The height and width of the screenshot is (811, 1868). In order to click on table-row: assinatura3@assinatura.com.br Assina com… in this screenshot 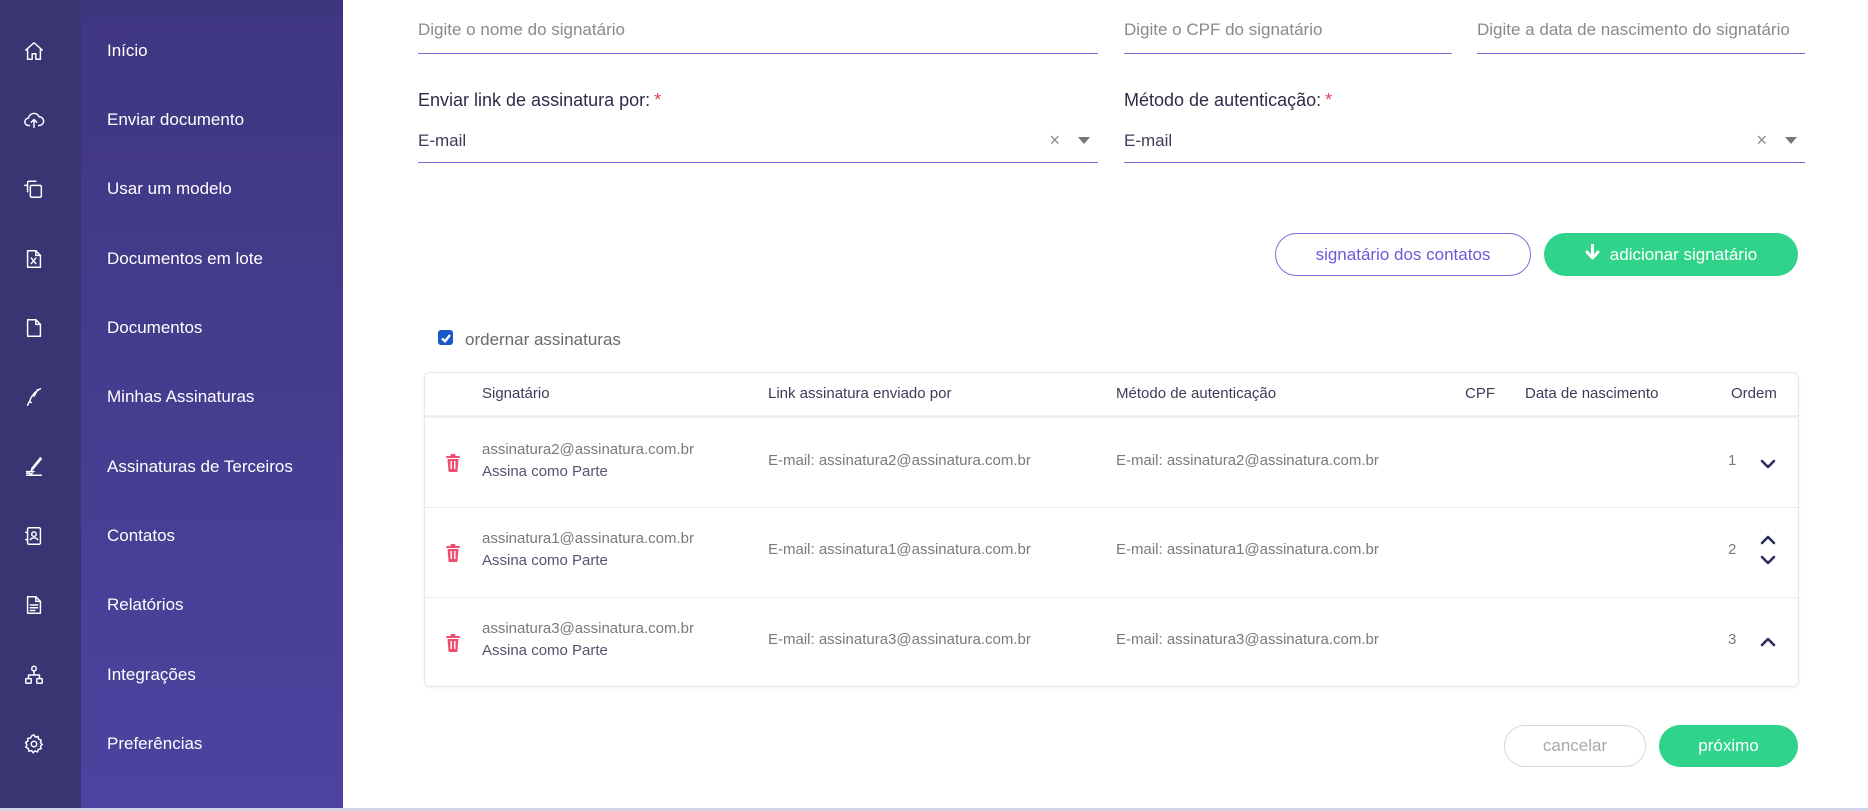, I will do `click(1111, 642)`.